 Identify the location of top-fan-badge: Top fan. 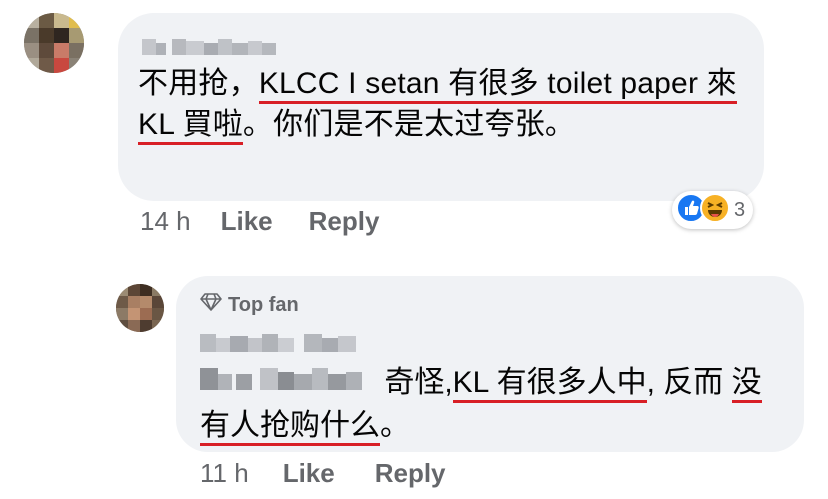
(249, 305).